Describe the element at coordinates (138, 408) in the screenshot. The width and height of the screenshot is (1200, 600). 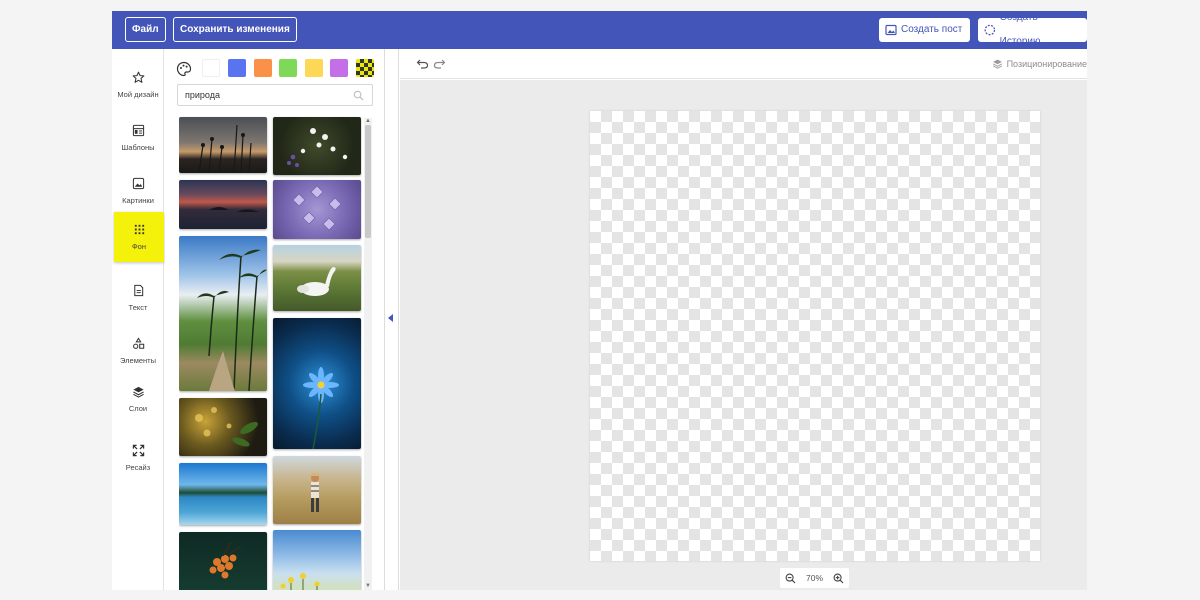
I see `sidebar-item-label: Слои` at that location.